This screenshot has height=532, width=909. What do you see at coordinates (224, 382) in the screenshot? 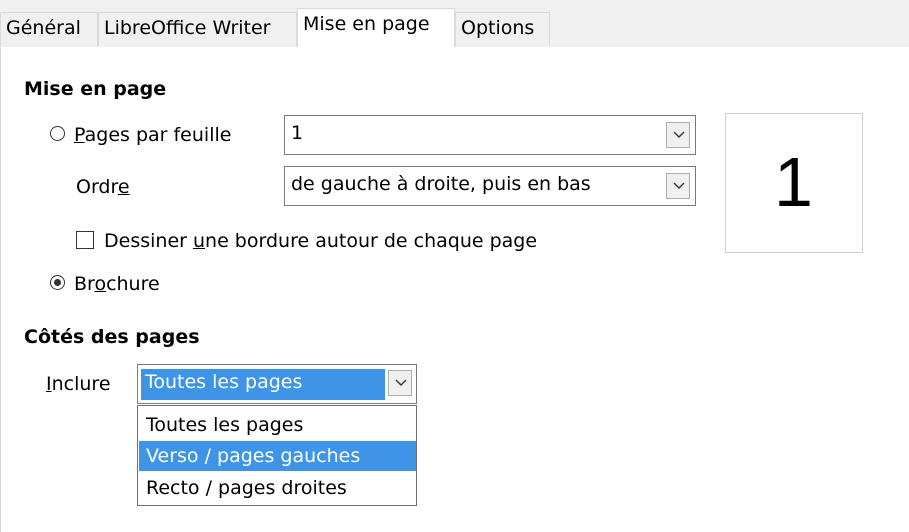
I see `combo-value: Toutes les pages` at bounding box center [224, 382].